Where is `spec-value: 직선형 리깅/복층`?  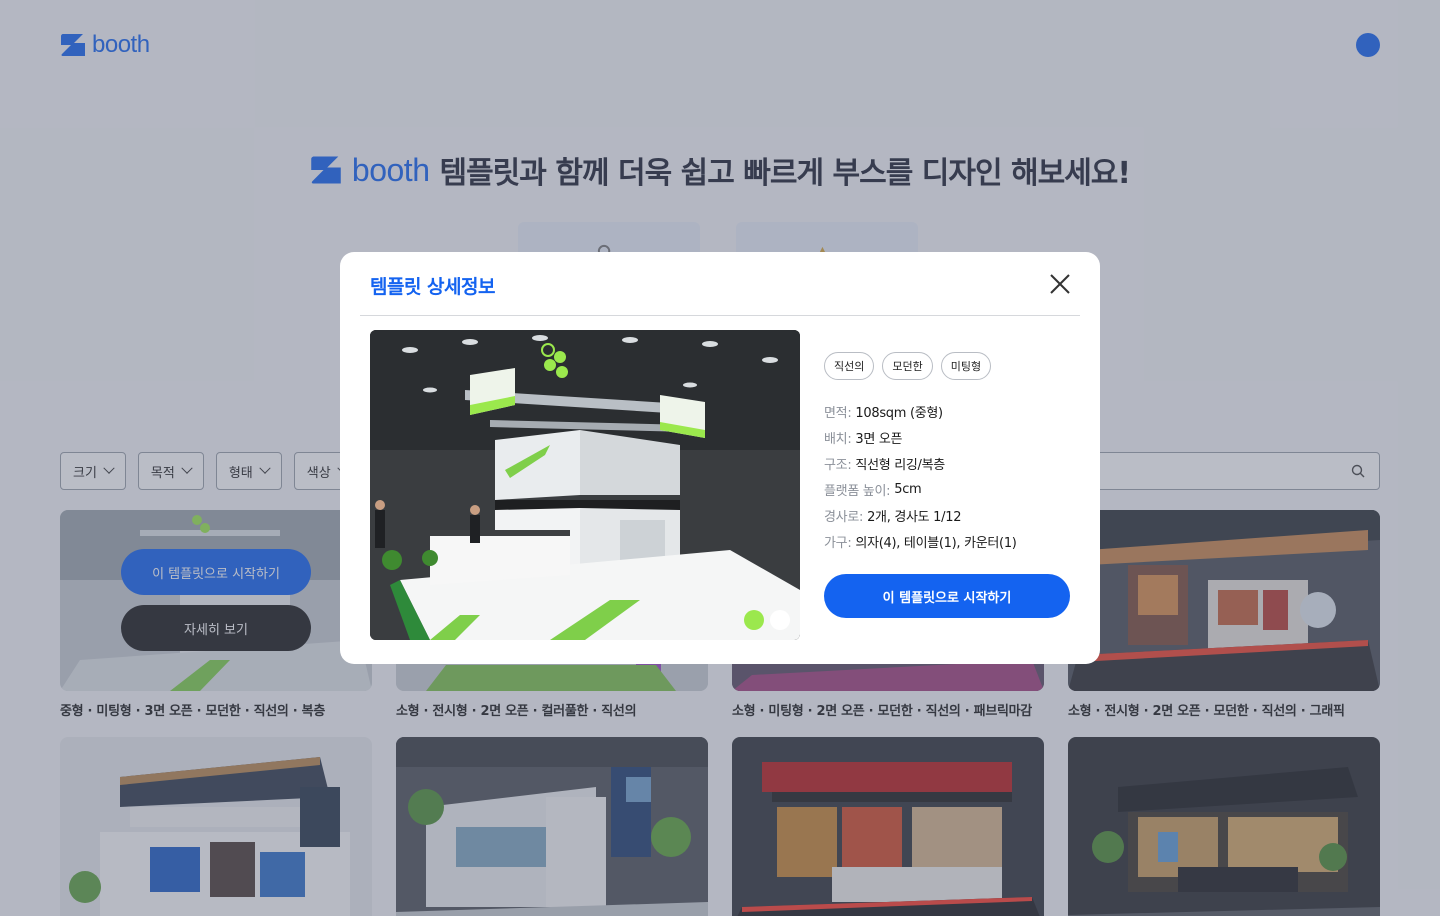
spec-value: 직선형 리깅/복층 is located at coordinates (900, 465).